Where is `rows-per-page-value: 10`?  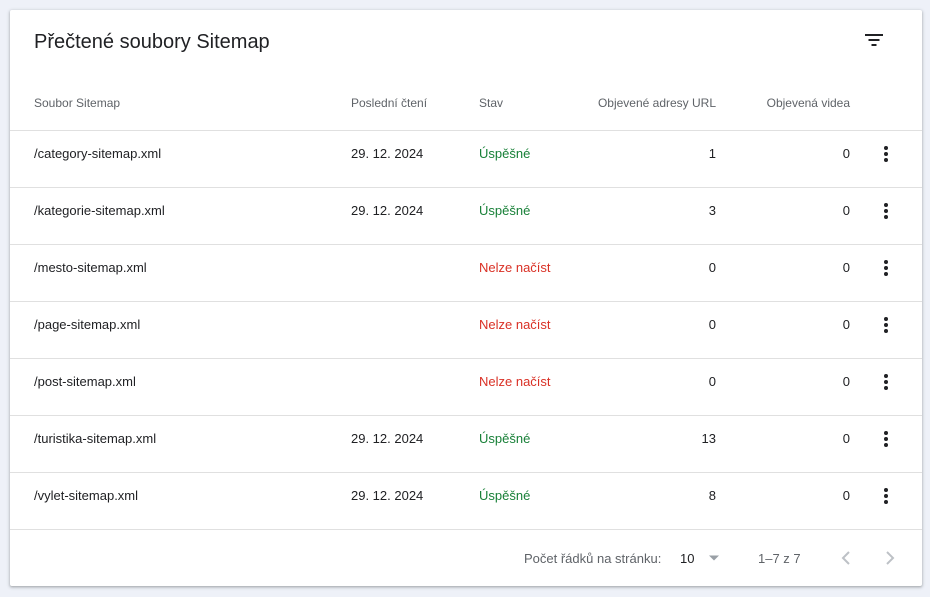
rows-per-page-value: 10 is located at coordinates (687, 558).